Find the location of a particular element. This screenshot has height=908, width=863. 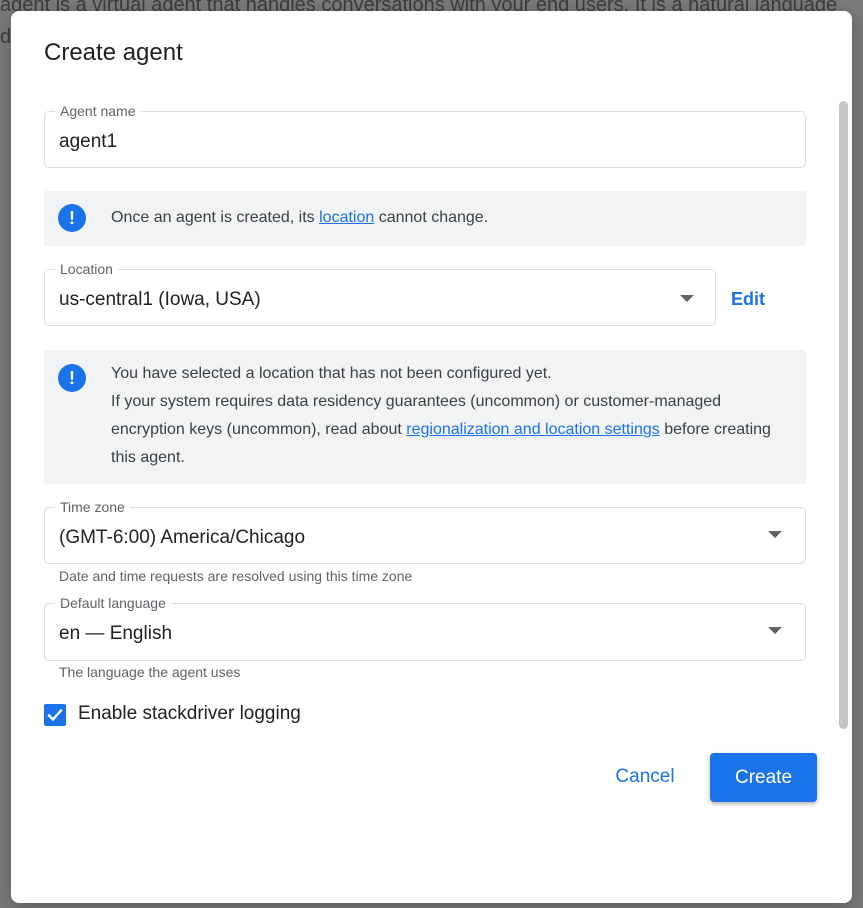

location-link: location is located at coordinates (346, 217).